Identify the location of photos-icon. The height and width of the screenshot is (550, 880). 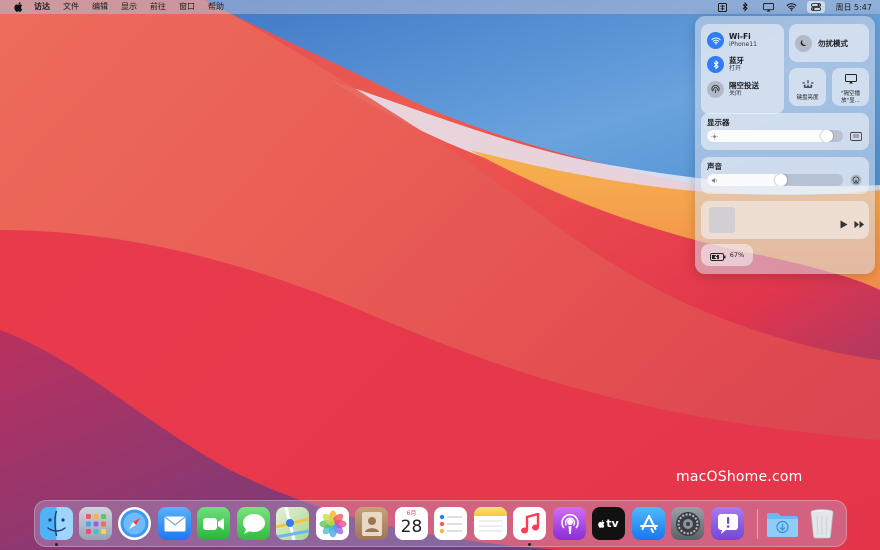
(332, 523).